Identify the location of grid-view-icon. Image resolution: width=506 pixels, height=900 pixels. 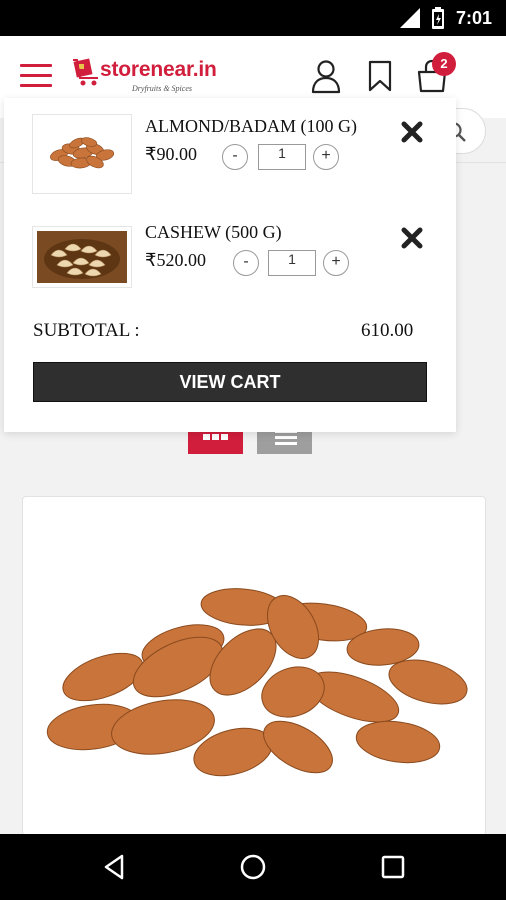
(206, 437).